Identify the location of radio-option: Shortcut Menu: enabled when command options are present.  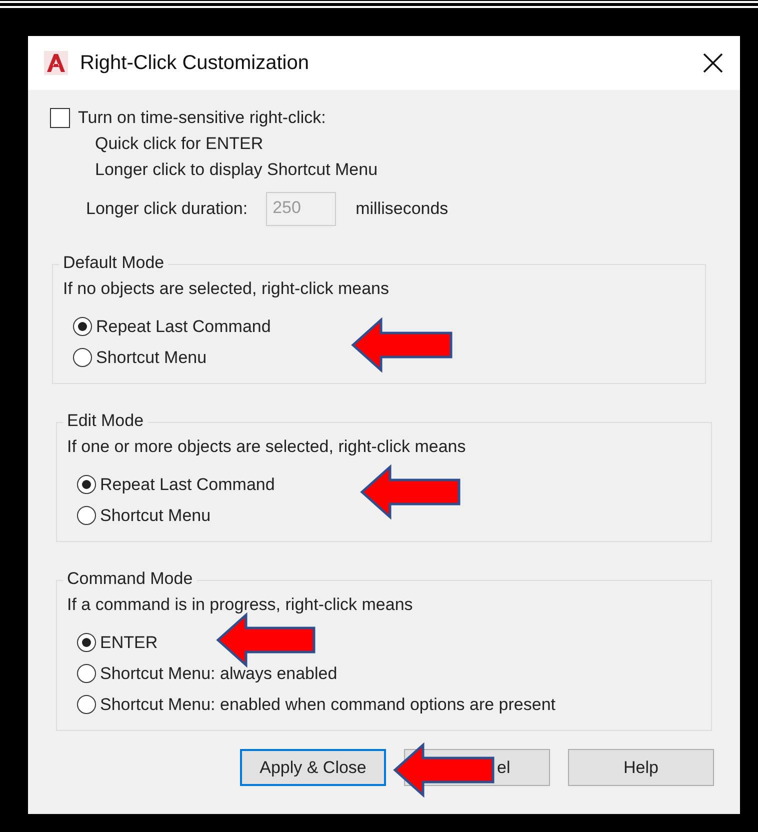
(387, 704).